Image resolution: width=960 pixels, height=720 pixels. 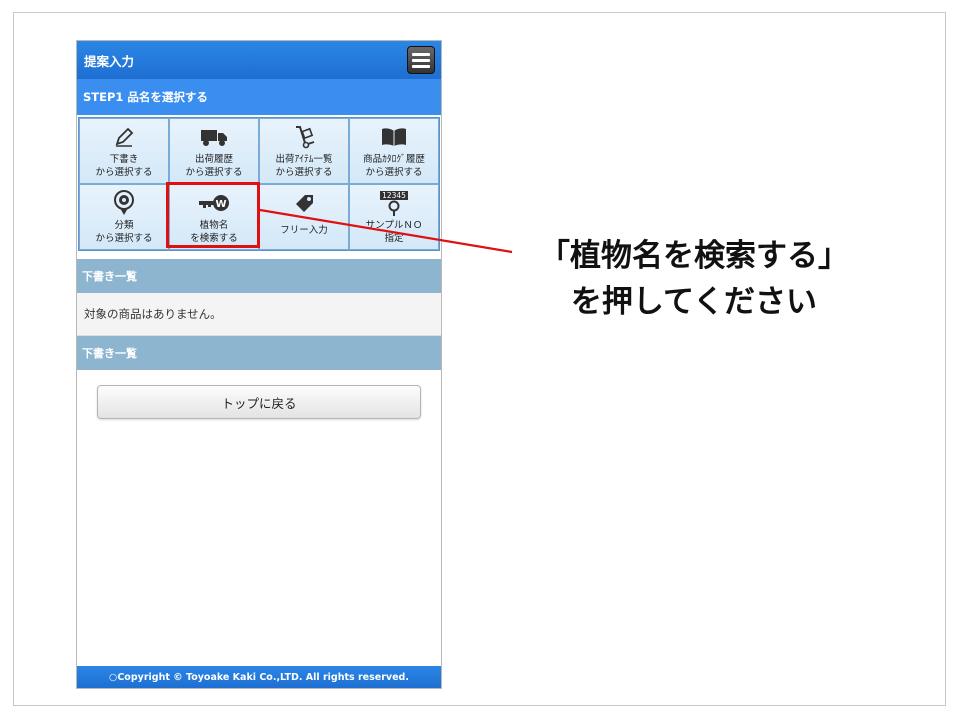 I want to click on empty-message: 対象の商品はありません。, so click(x=259, y=314).